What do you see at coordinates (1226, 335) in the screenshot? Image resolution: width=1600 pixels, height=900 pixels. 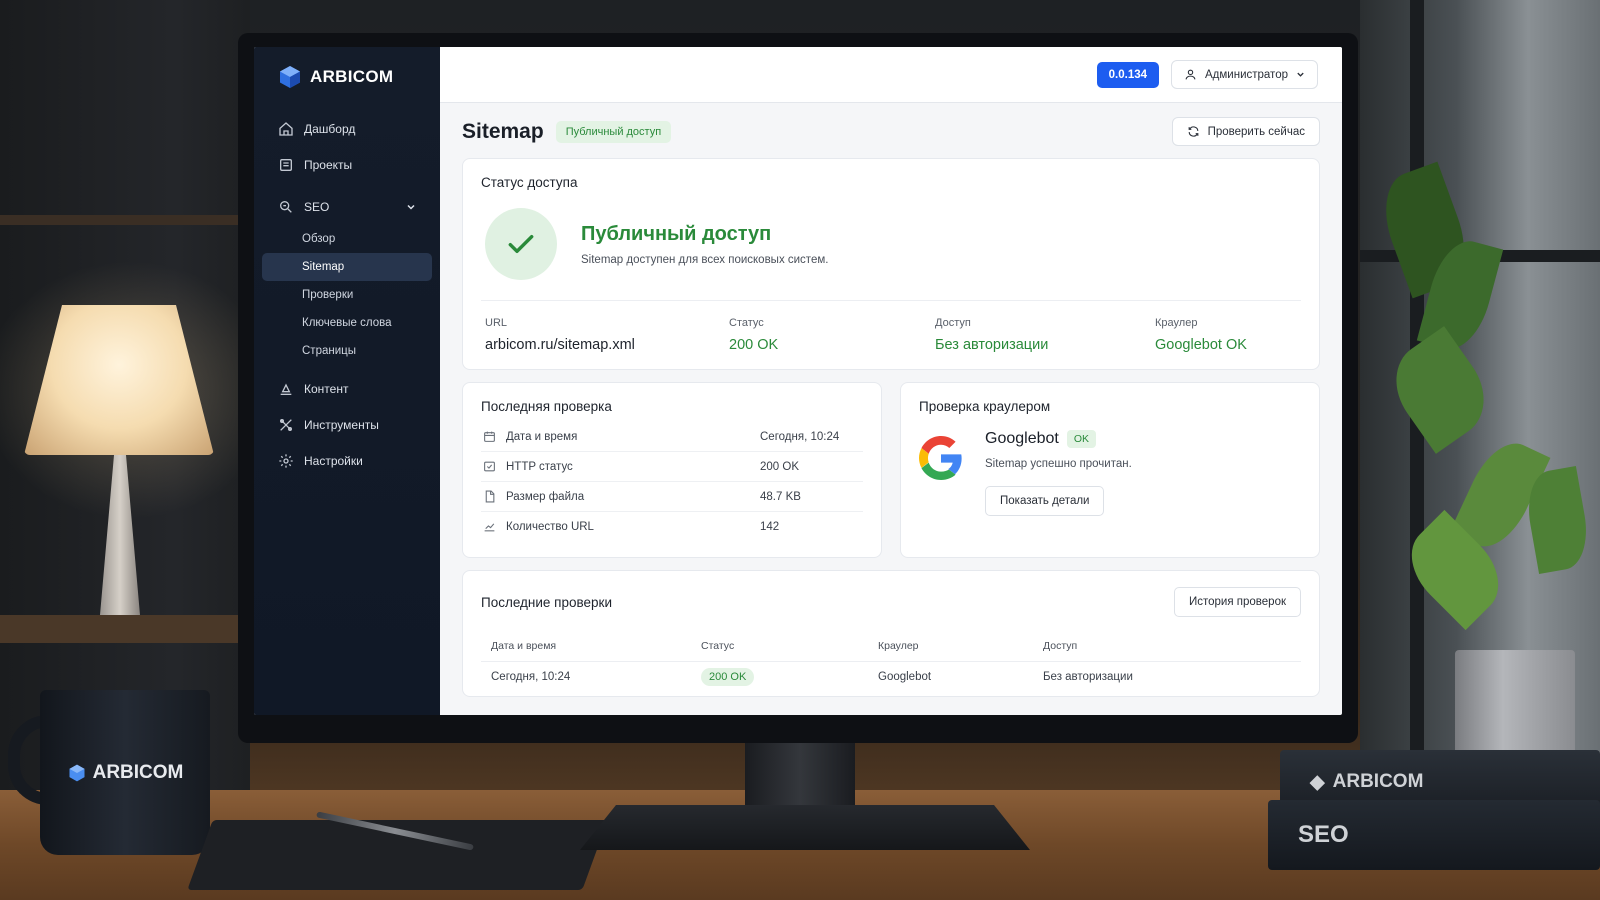 I see `metric-crawler: Краулер Googlebot OK` at bounding box center [1226, 335].